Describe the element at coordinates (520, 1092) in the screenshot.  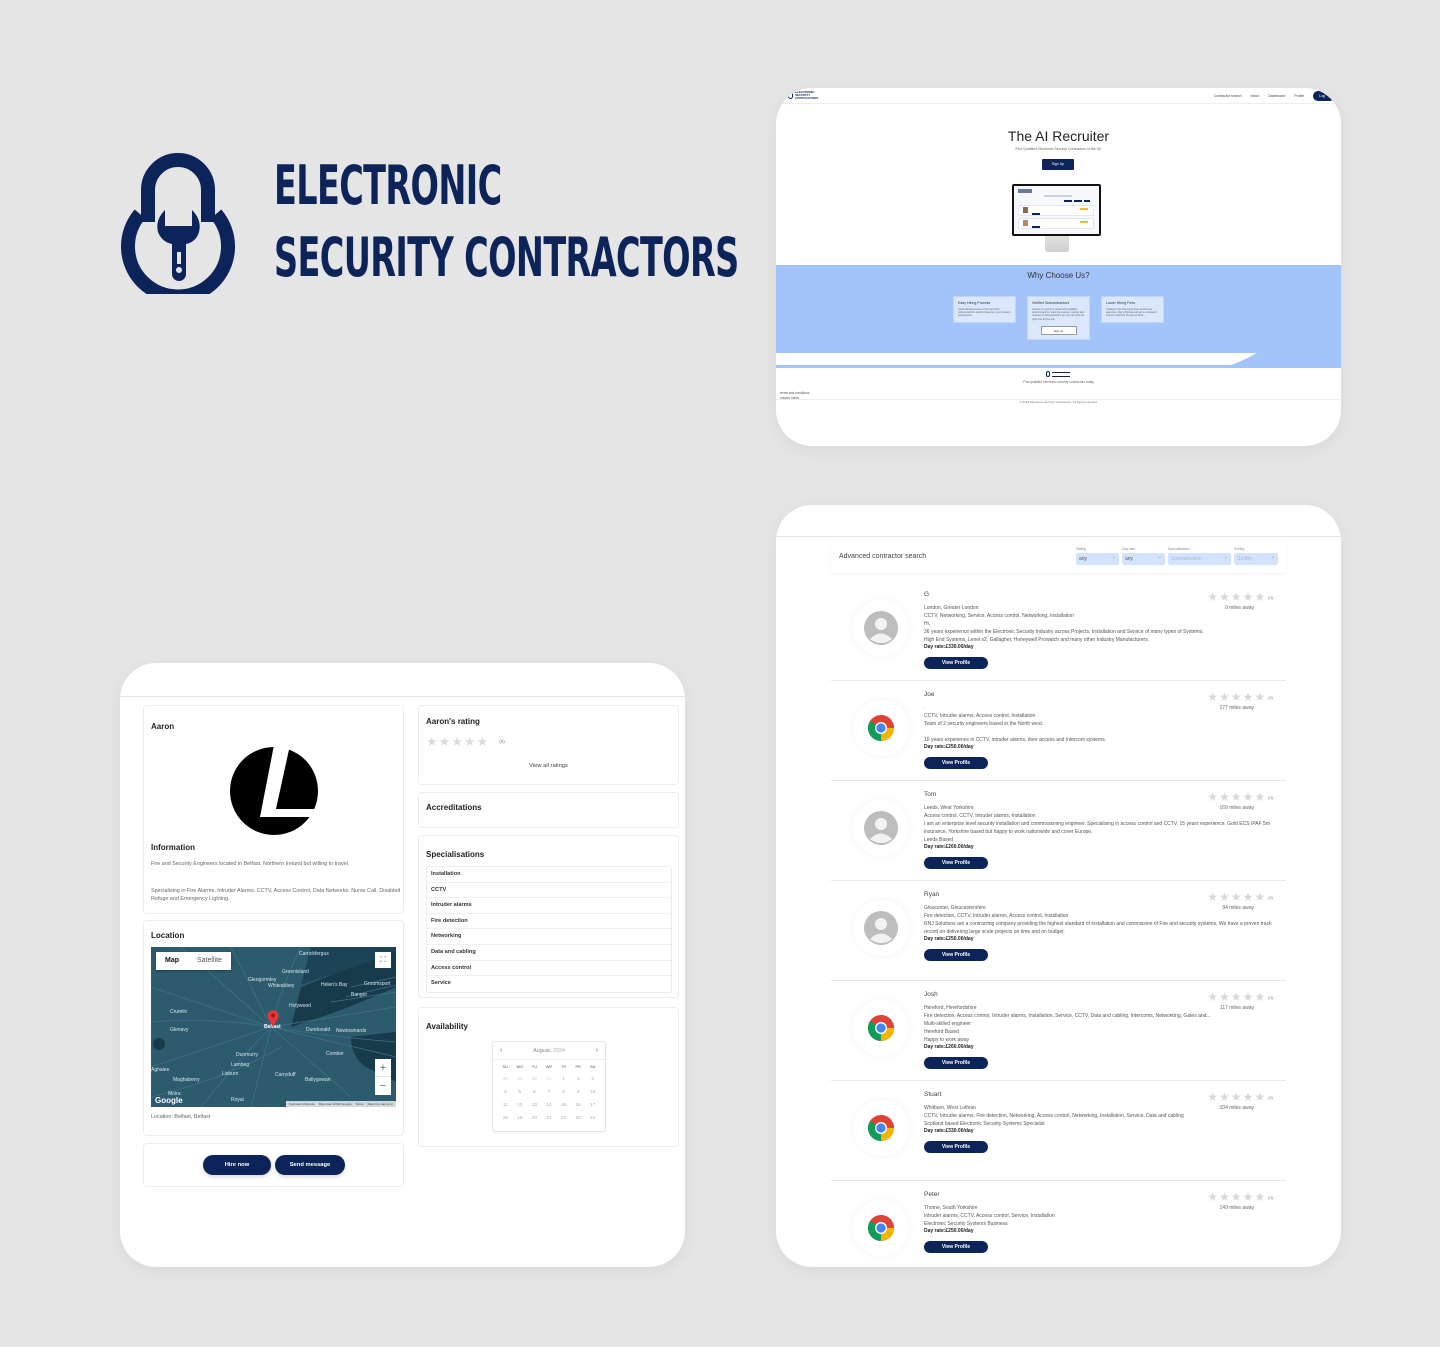
I see `calendar-day: 5` at that location.